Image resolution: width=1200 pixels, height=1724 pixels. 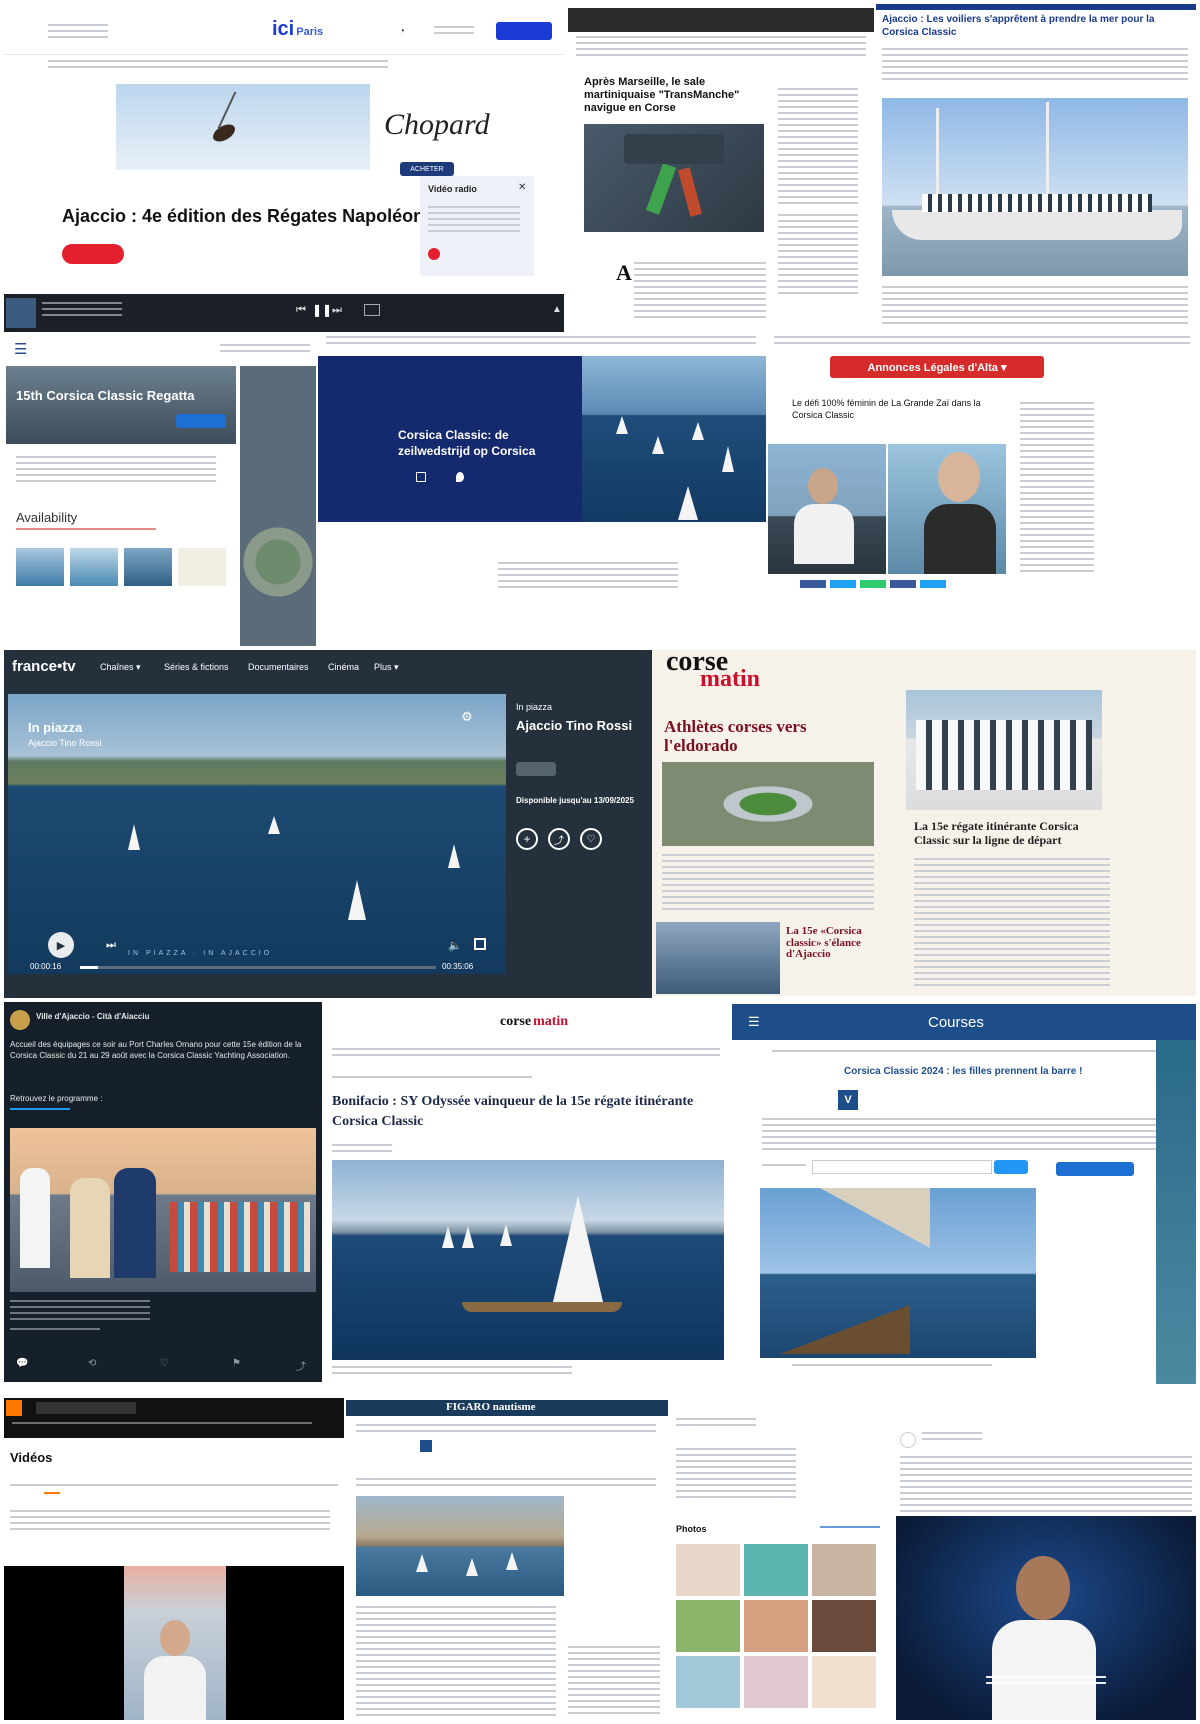 I want to click on site-logo, so click(x=265, y=349).